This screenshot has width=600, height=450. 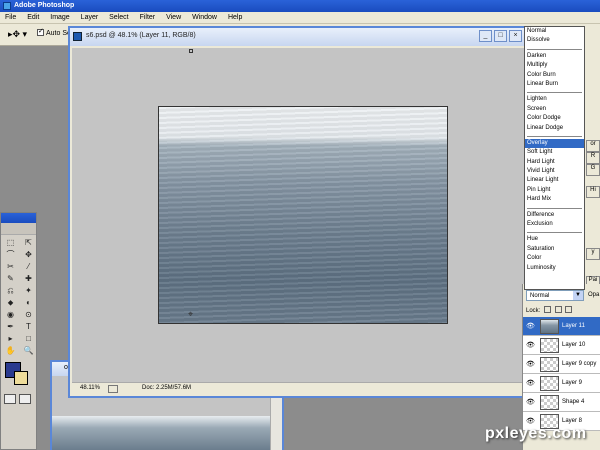 I want to click on opacity-label: Opa, so click(x=594, y=295).